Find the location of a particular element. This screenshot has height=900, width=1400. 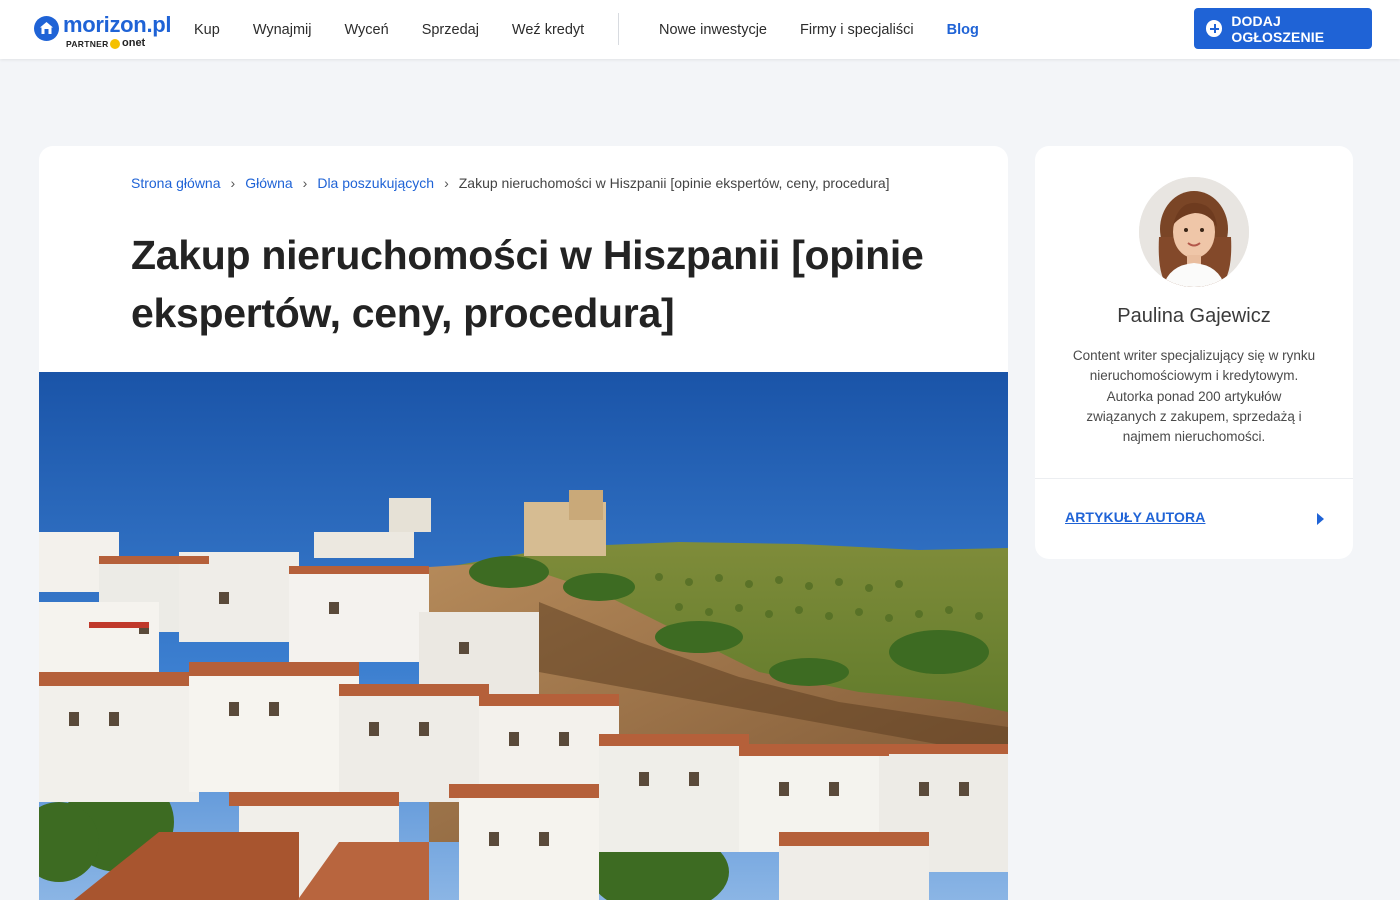

logo-text: morizon.pl is located at coordinates (117, 24).